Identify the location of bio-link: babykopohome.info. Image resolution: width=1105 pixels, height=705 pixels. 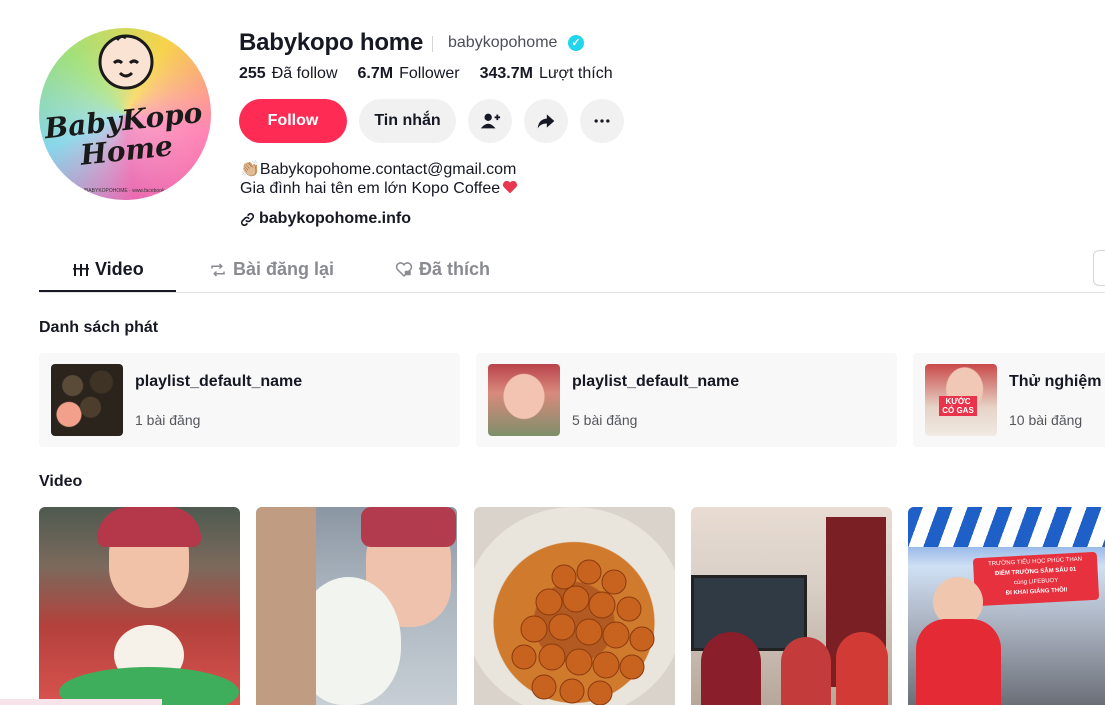
(325, 219).